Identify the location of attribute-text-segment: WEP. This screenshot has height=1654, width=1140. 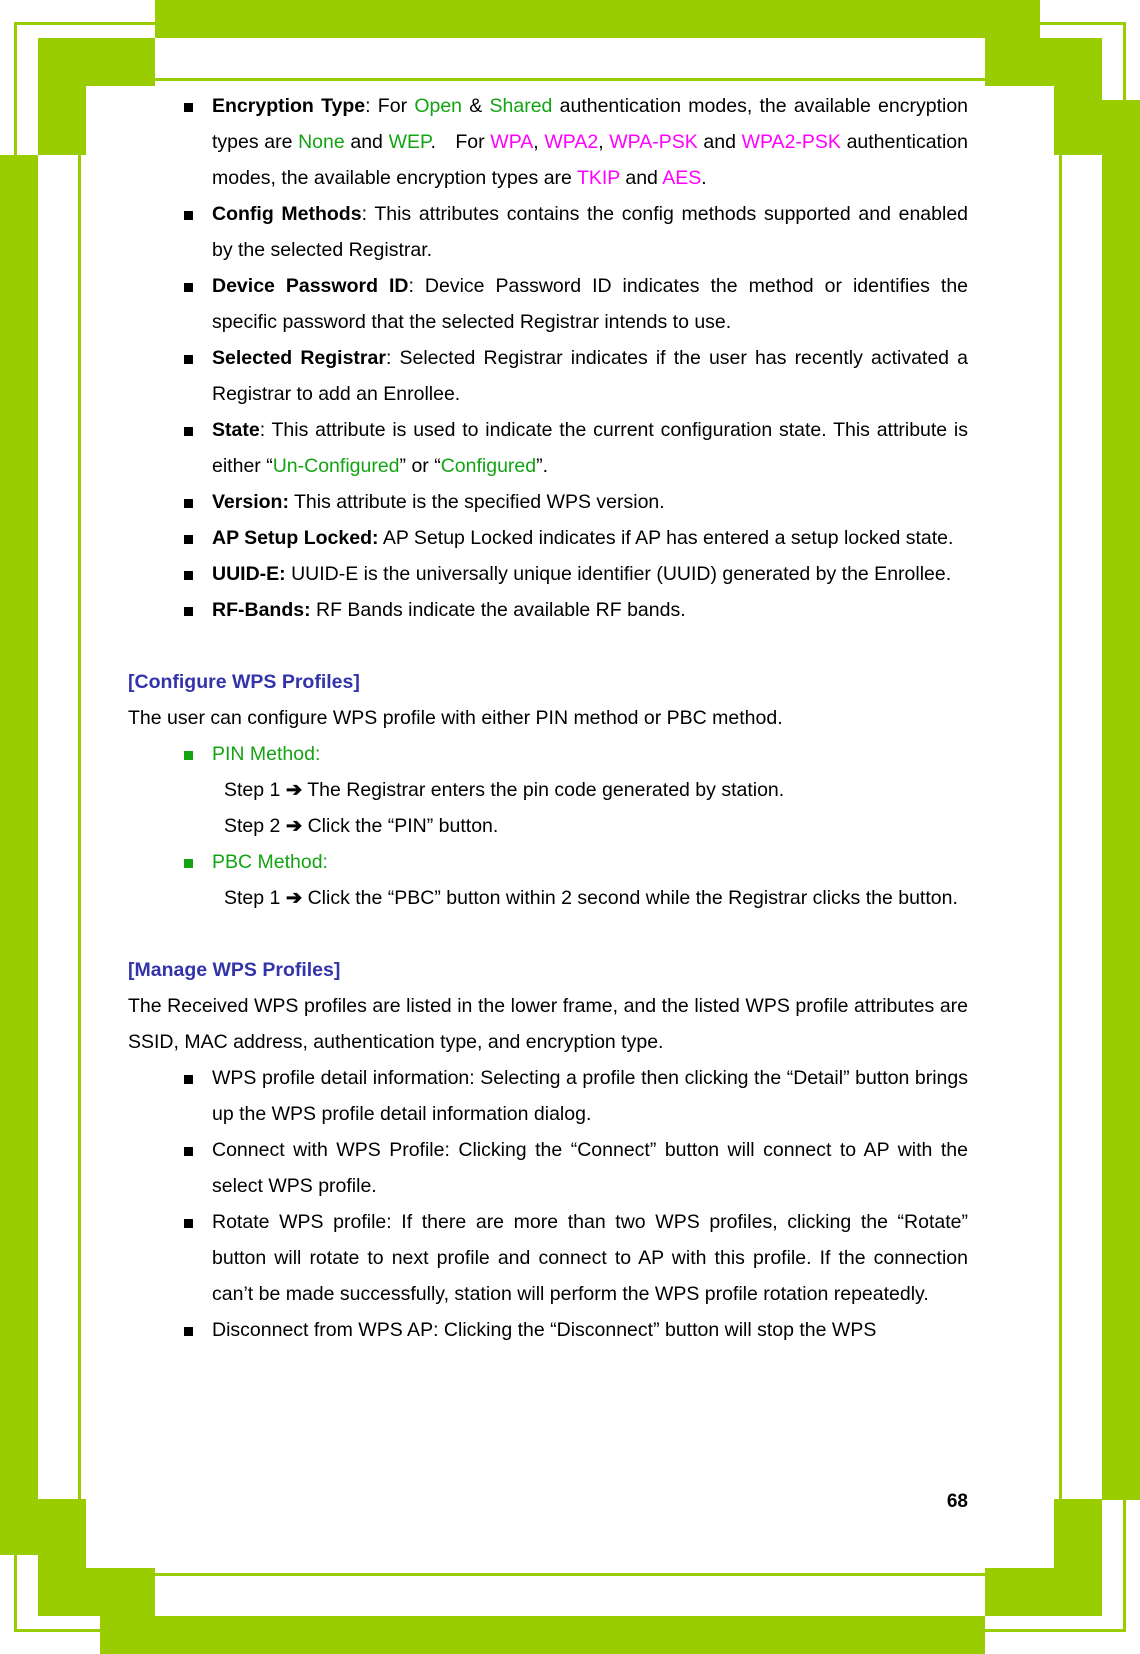
(409, 142).